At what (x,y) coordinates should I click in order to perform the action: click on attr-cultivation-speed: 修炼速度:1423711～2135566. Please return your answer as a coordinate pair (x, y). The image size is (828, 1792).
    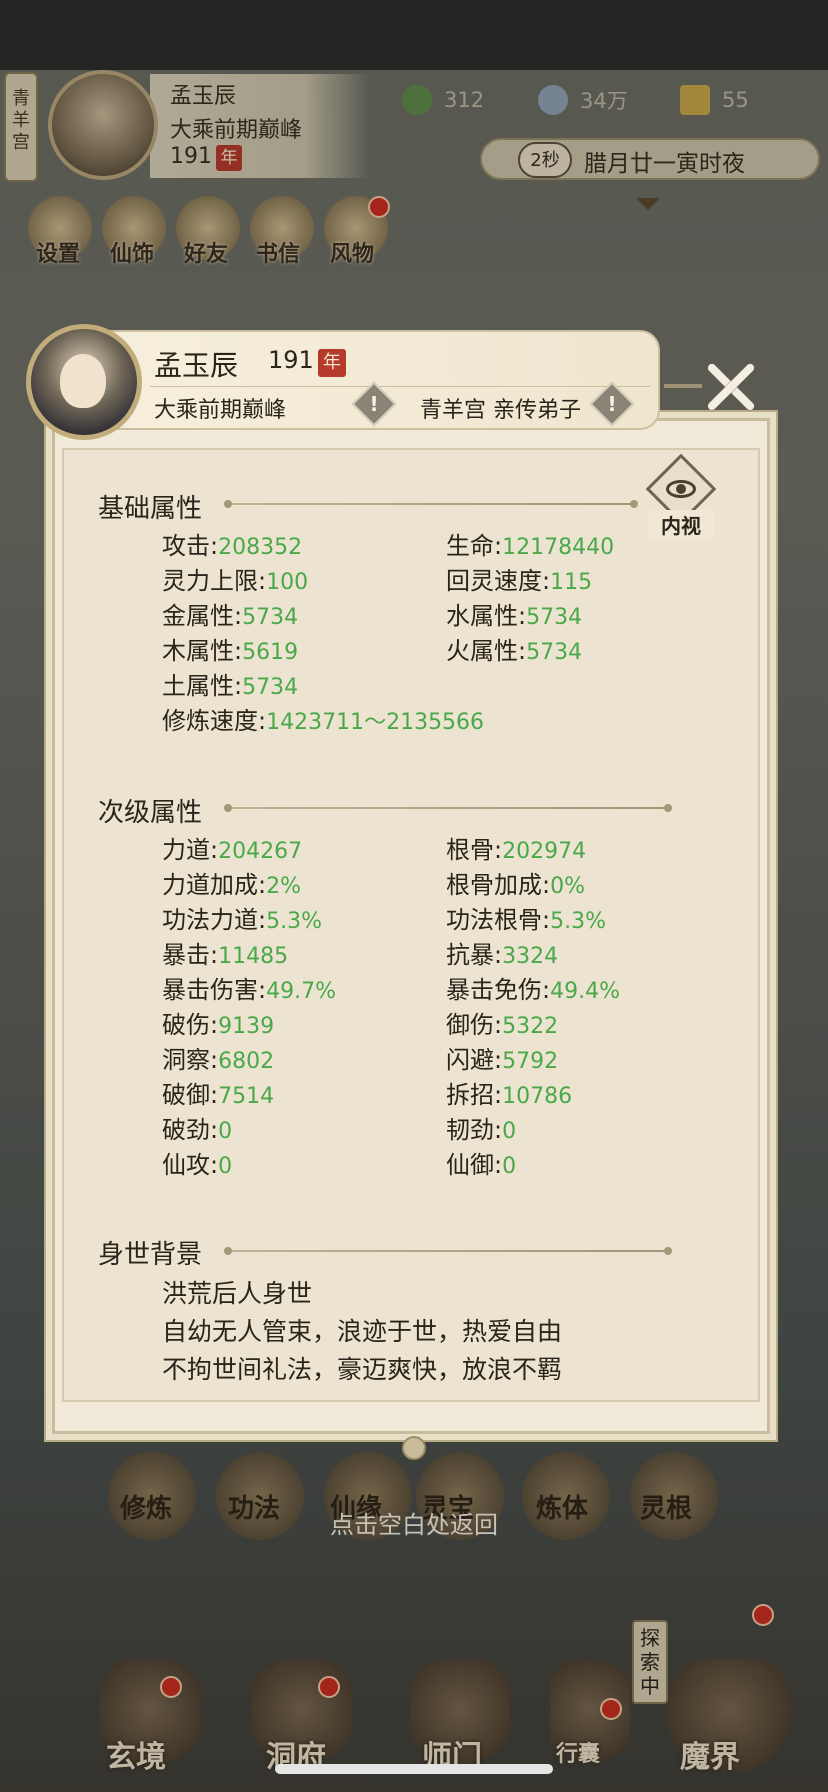
    Looking at the image, I should click on (323, 721).